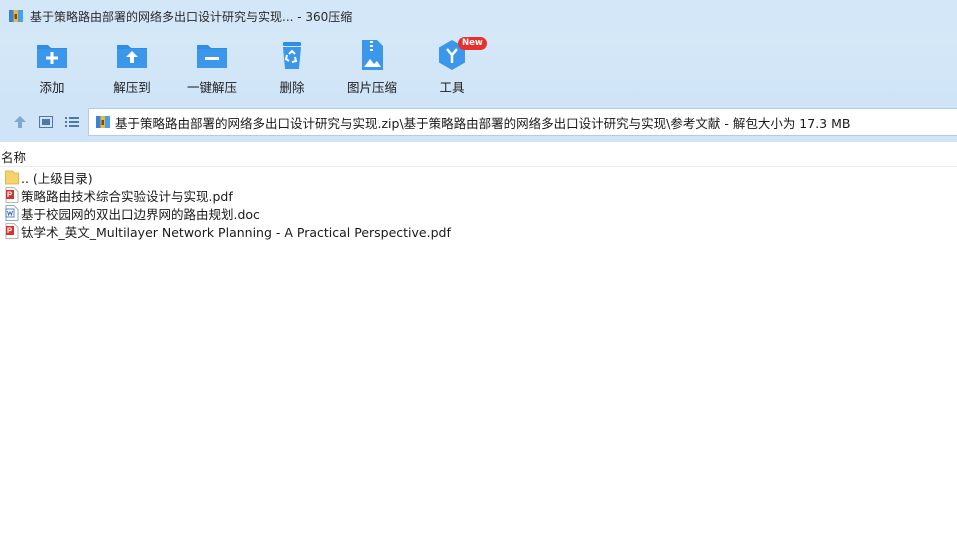 The height and width of the screenshot is (546, 957). Describe the element at coordinates (211, 87) in the screenshot. I see `one-click-extract-button-label: 一键解压` at that location.